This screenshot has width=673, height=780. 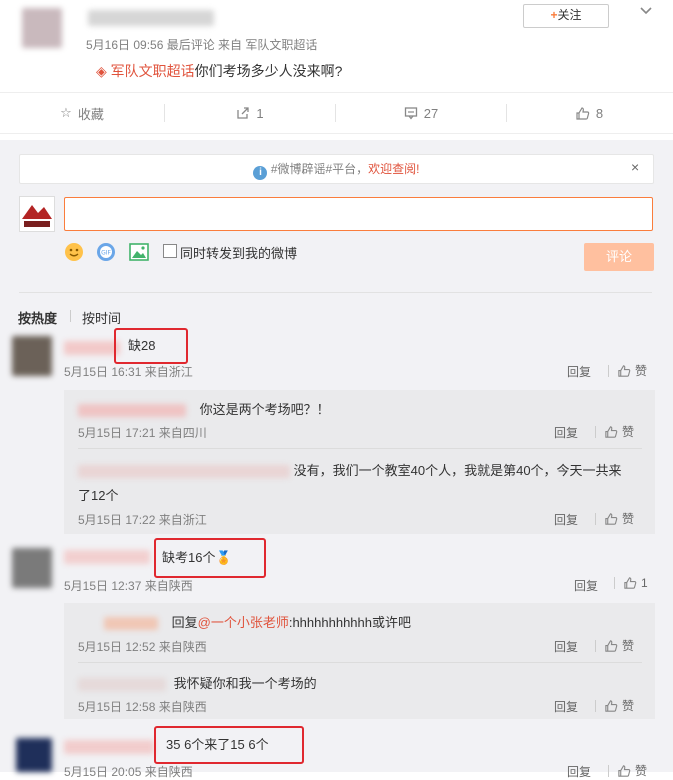 I want to click on reply-meta: 5月15日 17:21 来自四川, so click(x=142, y=433).